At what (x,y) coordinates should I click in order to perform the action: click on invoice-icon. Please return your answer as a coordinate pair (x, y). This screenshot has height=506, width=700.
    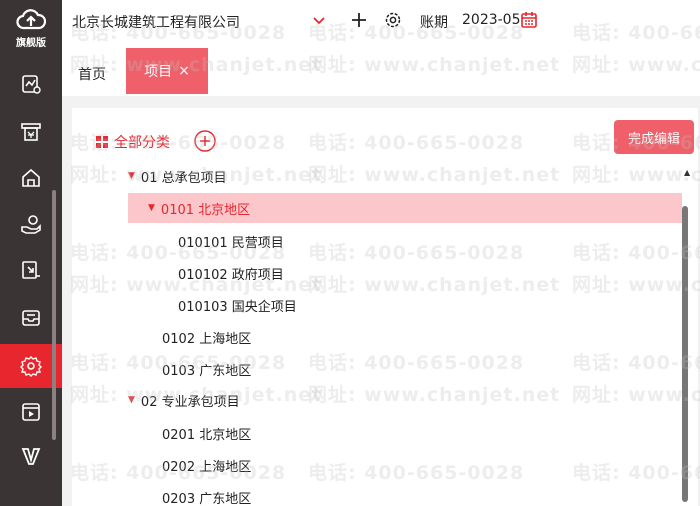
    Looking at the image, I should click on (31, 132).